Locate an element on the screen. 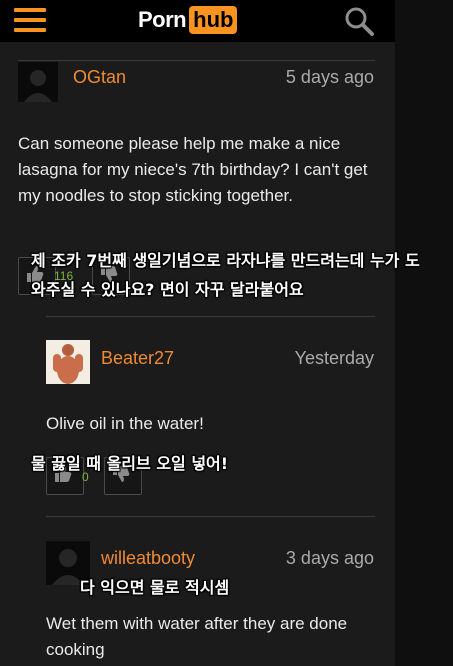  comment-divider is located at coordinates (196, 60).